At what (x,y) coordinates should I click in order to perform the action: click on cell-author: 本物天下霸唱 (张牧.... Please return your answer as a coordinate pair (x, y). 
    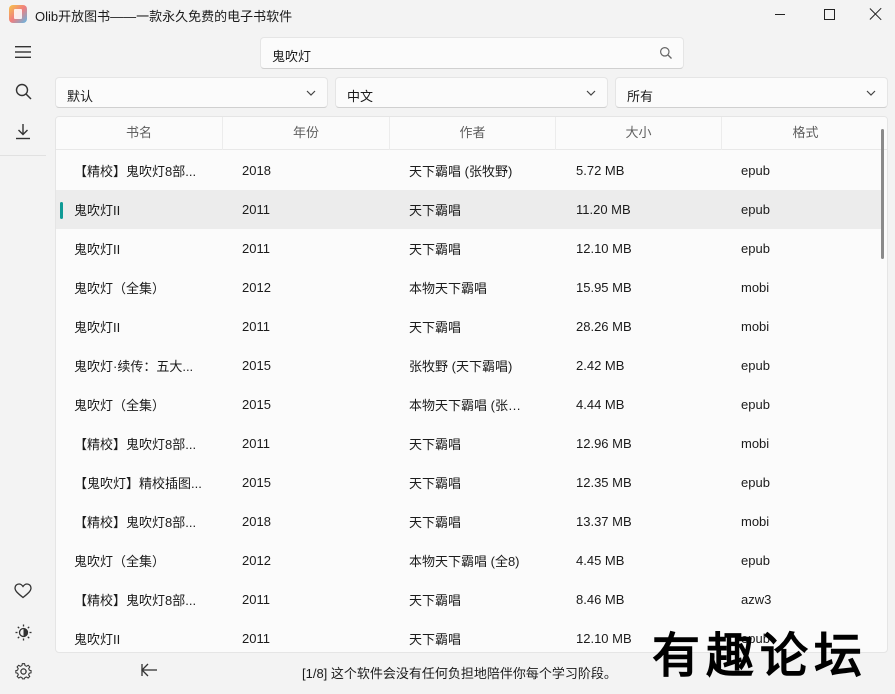
    Looking at the image, I should click on (470, 405).